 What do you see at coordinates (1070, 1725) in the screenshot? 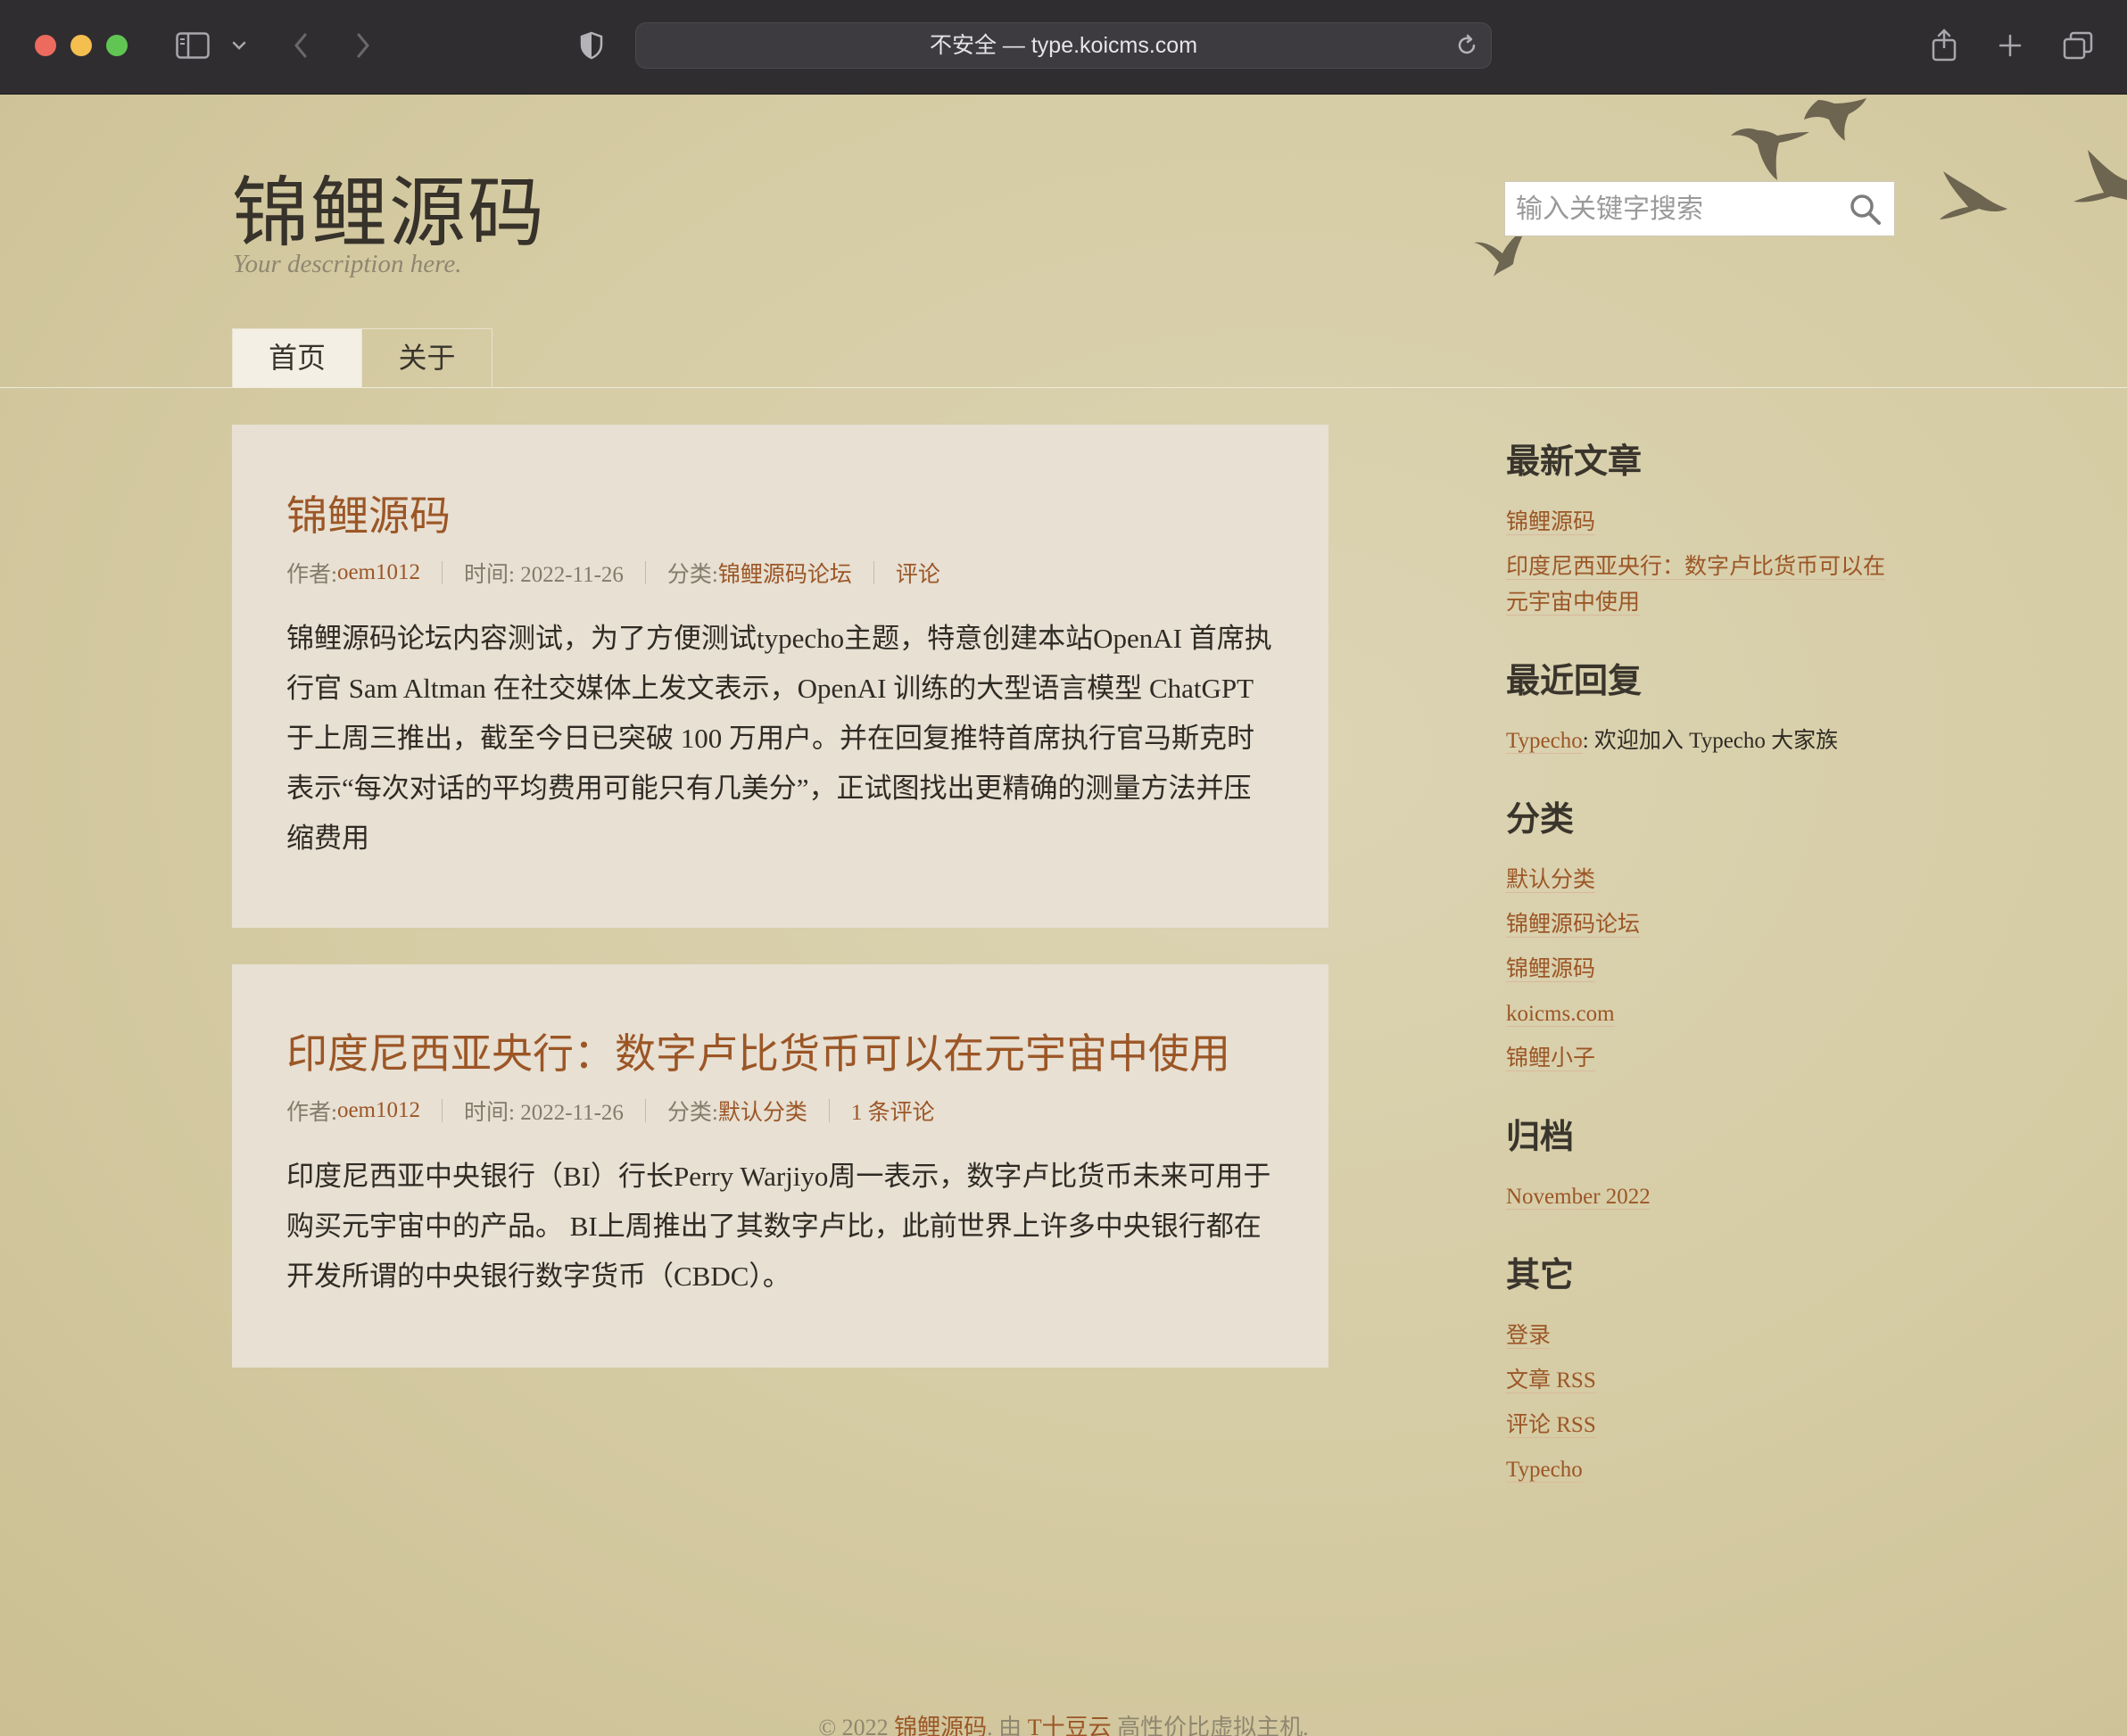
I see `footer-host-link: T十豆云` at bounding box center [1070, 1725].